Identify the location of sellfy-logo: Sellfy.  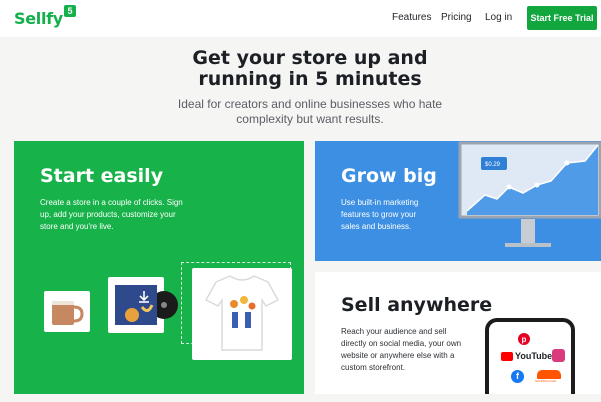
(38, 18).